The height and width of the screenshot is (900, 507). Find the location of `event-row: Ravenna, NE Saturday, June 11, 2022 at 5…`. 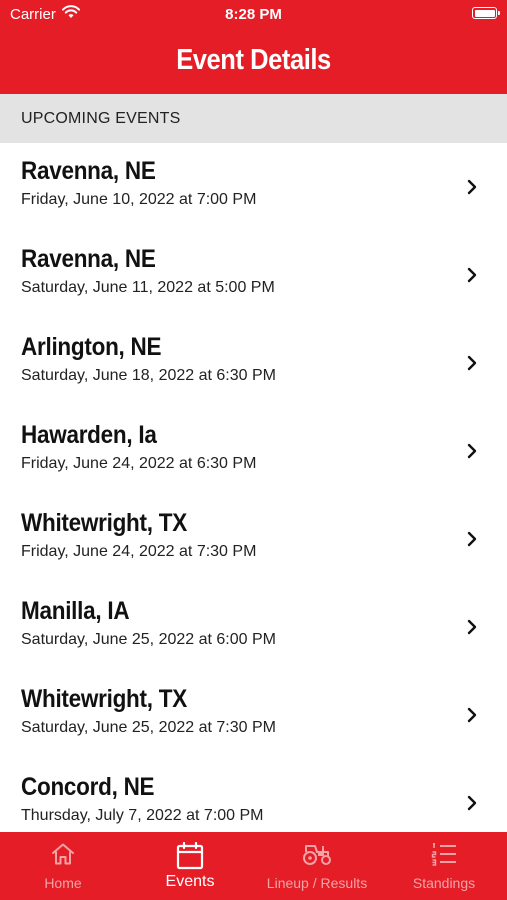

event-row: Ravenna, NE Saturday, June 11, 2022 at 5… is located at coordinates (253, 275).